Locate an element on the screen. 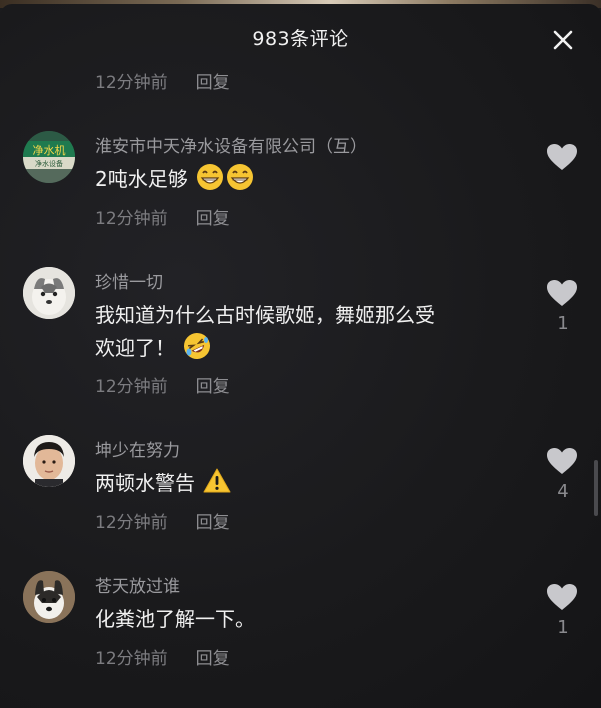 The height and width of the screenshot is (708, 601). comment-username: 淮安市中天净水设备有限公司（互） is located at coordinates (231, 144).